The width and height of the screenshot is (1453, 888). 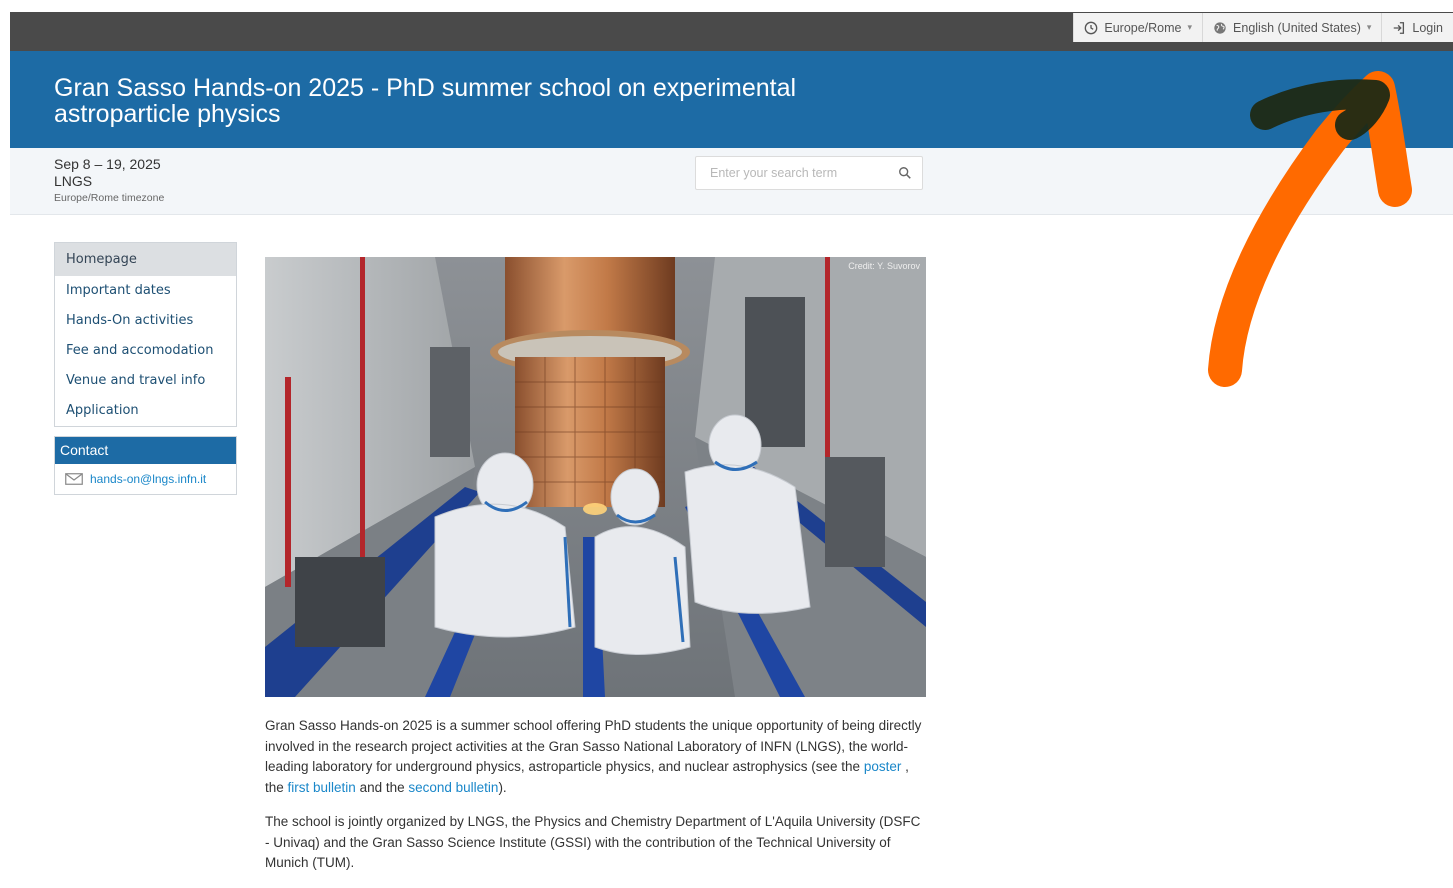 I want to click on search-box, so click(x=809, y=173).